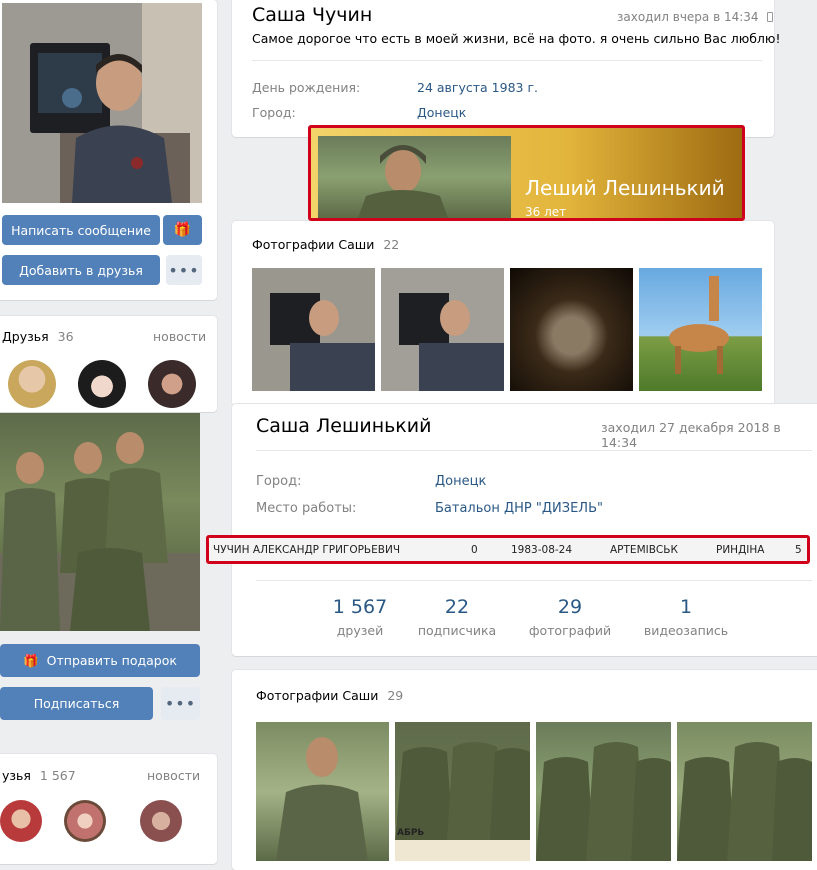  Describe the element at coordinates (644, 550) in the screenshot. I see `db-city: АРТЕМIВСЬК` at that location.